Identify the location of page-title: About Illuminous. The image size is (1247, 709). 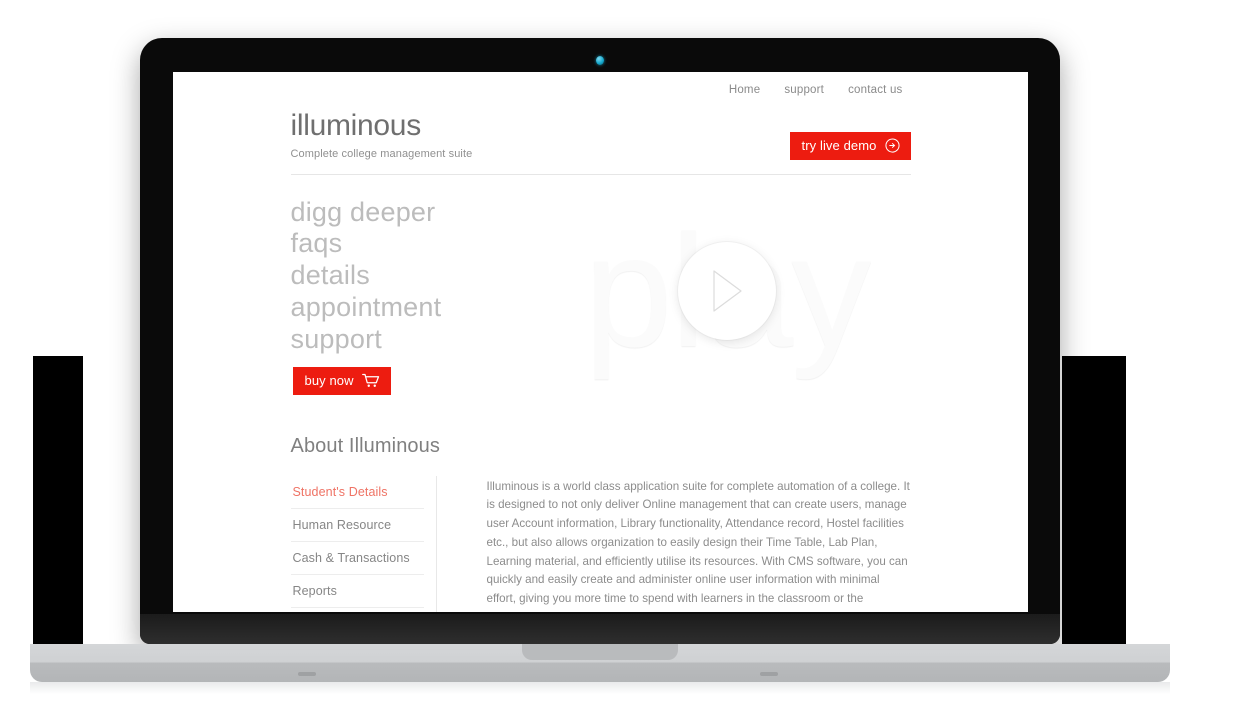
(365, 445).